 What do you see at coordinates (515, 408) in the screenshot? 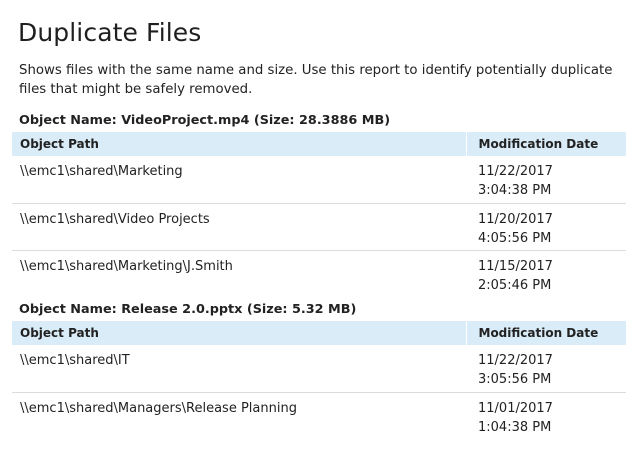
I see `modification-date: 11/01/2017` at bounding box center [515, 408].